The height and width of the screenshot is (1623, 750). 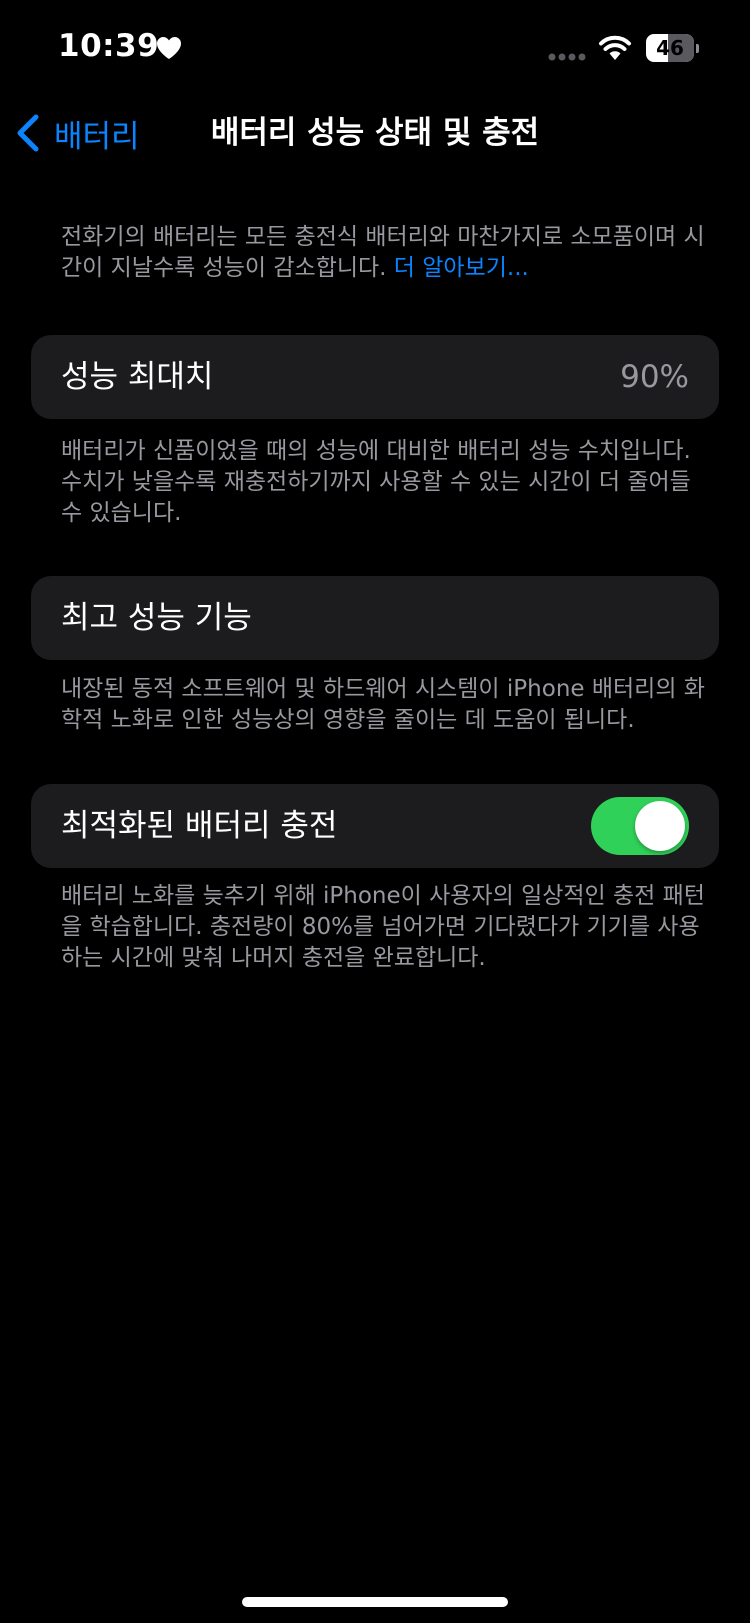 I want to click on heart-icon, so click(x=169, y=48).